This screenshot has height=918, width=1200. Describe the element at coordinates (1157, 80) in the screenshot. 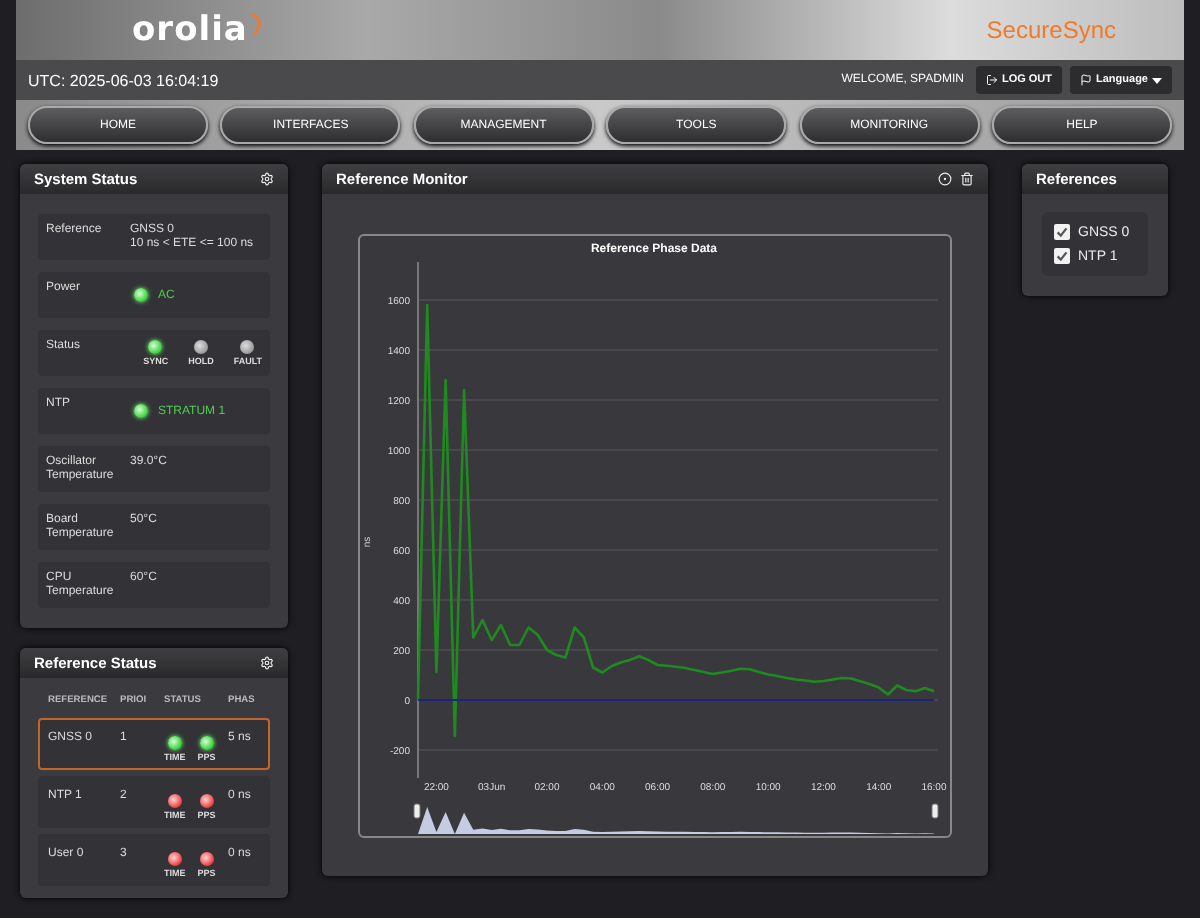

I see `caret-icon` at that location.